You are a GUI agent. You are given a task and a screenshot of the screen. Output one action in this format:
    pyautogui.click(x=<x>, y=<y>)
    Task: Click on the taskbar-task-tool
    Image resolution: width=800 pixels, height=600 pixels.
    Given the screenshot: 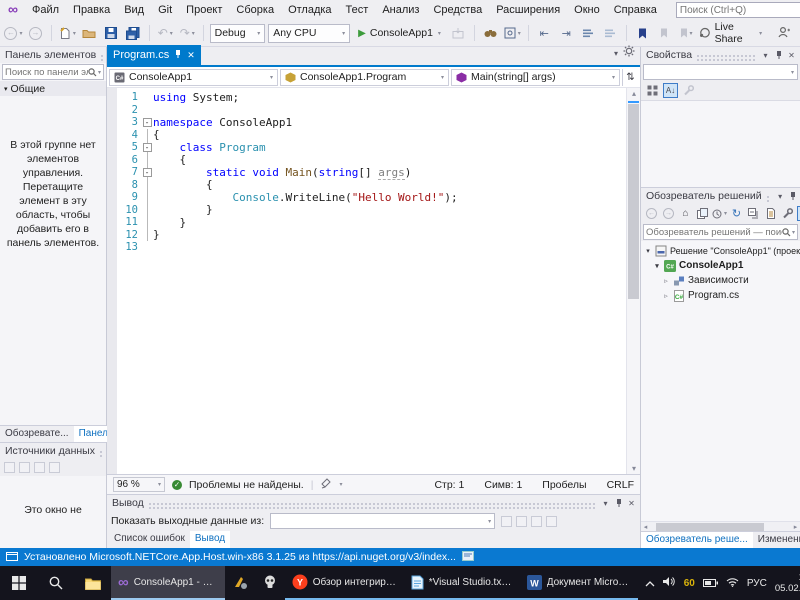 What is the action you would take?
    pyautogui.click(x=240, y=583)
    